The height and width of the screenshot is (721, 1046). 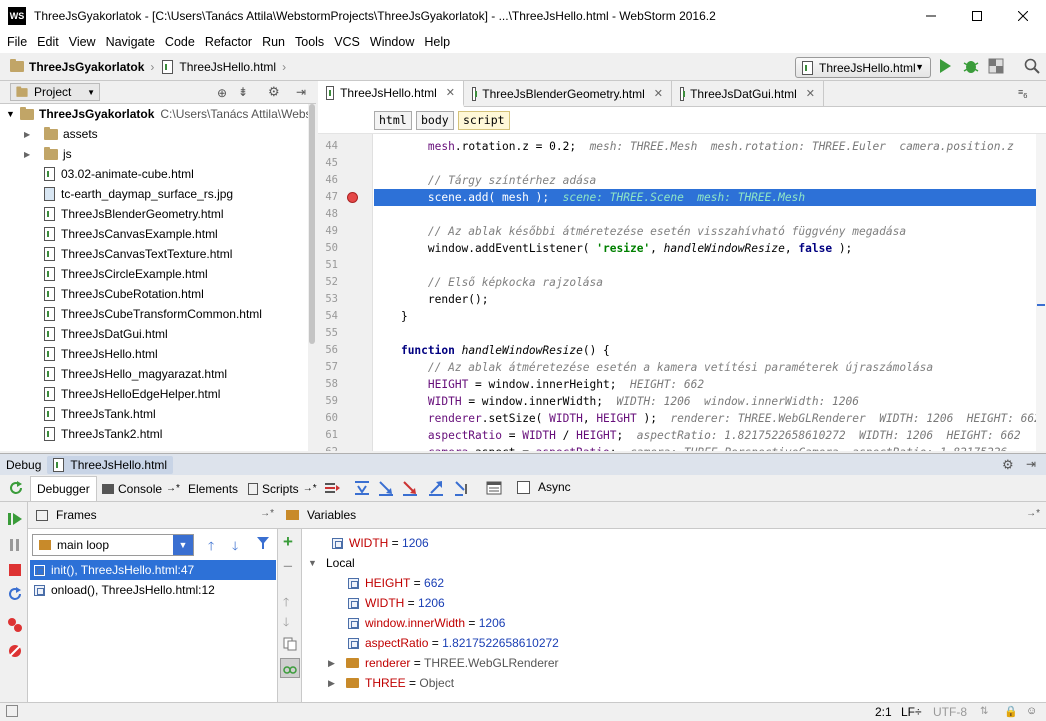 What do you see at coordinates (710, 282) in the screenshot?
I see `code-line: // Első képkocka rajzolása` at bounding box center [710, 282].